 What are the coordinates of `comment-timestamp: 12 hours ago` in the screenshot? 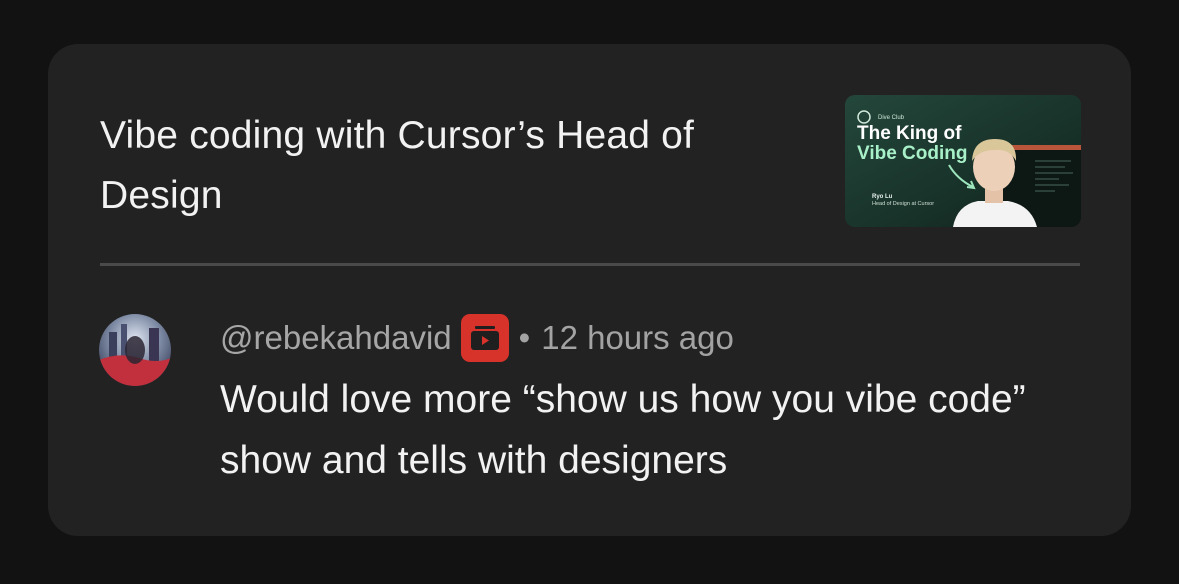 It's located at (637, 337).